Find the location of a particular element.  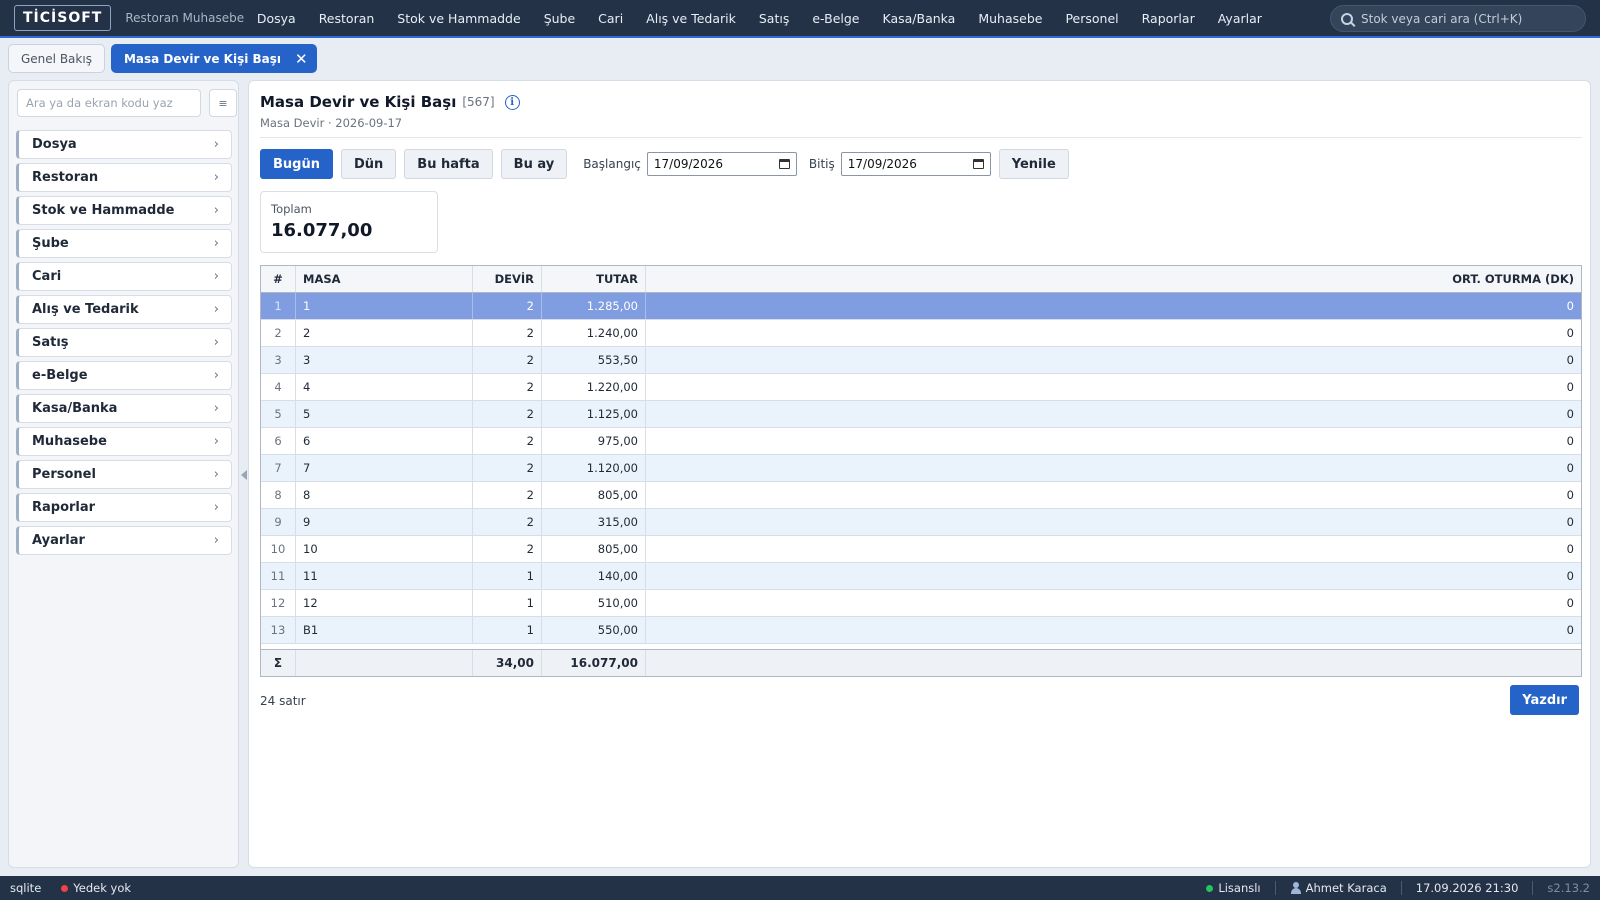

cell-masa: B1 is located at coordinates (384, 630).